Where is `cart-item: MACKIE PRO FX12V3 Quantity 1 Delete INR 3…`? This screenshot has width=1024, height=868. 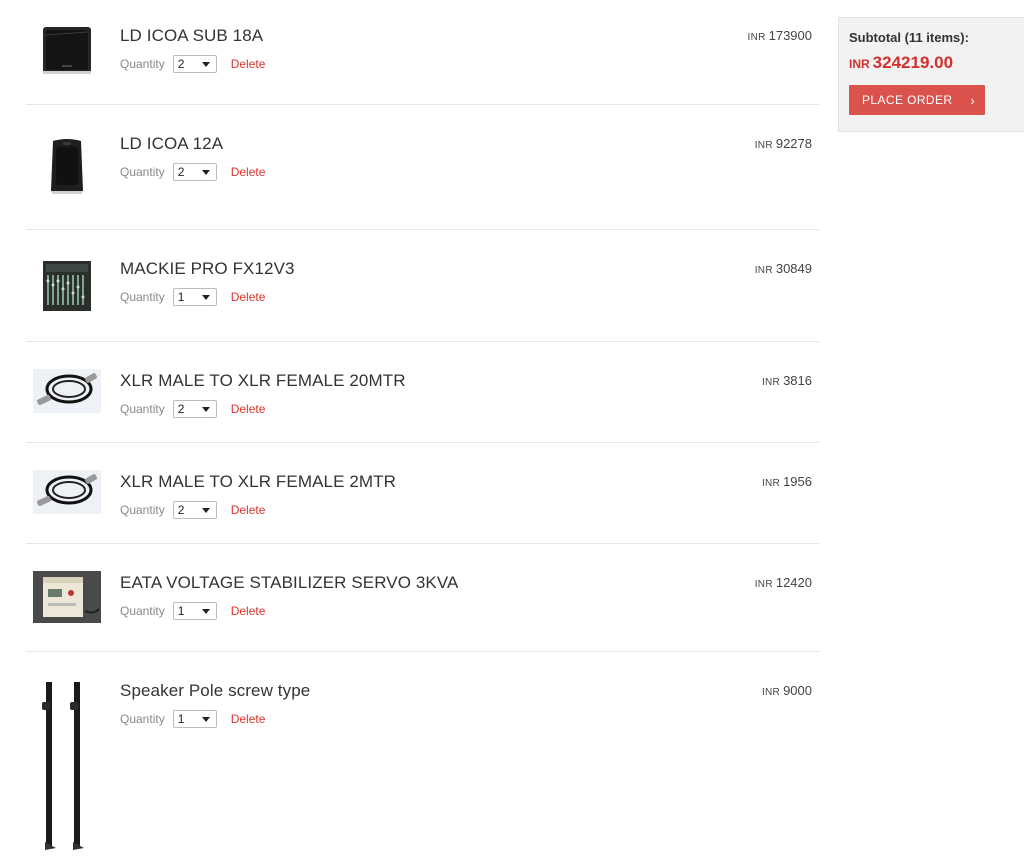 cart-item: MACKIE PRO FX12V3 Quantity 1 Delete INR 3… is located at coordinates (423, 286).